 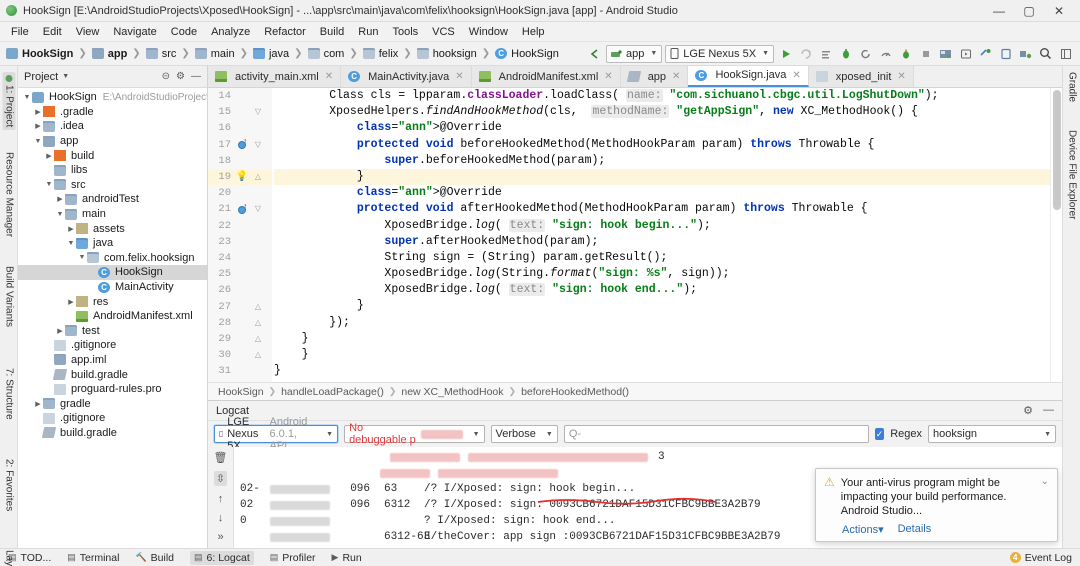 I want to click on gutter-line-32: 32, so click(x=240, y=380).